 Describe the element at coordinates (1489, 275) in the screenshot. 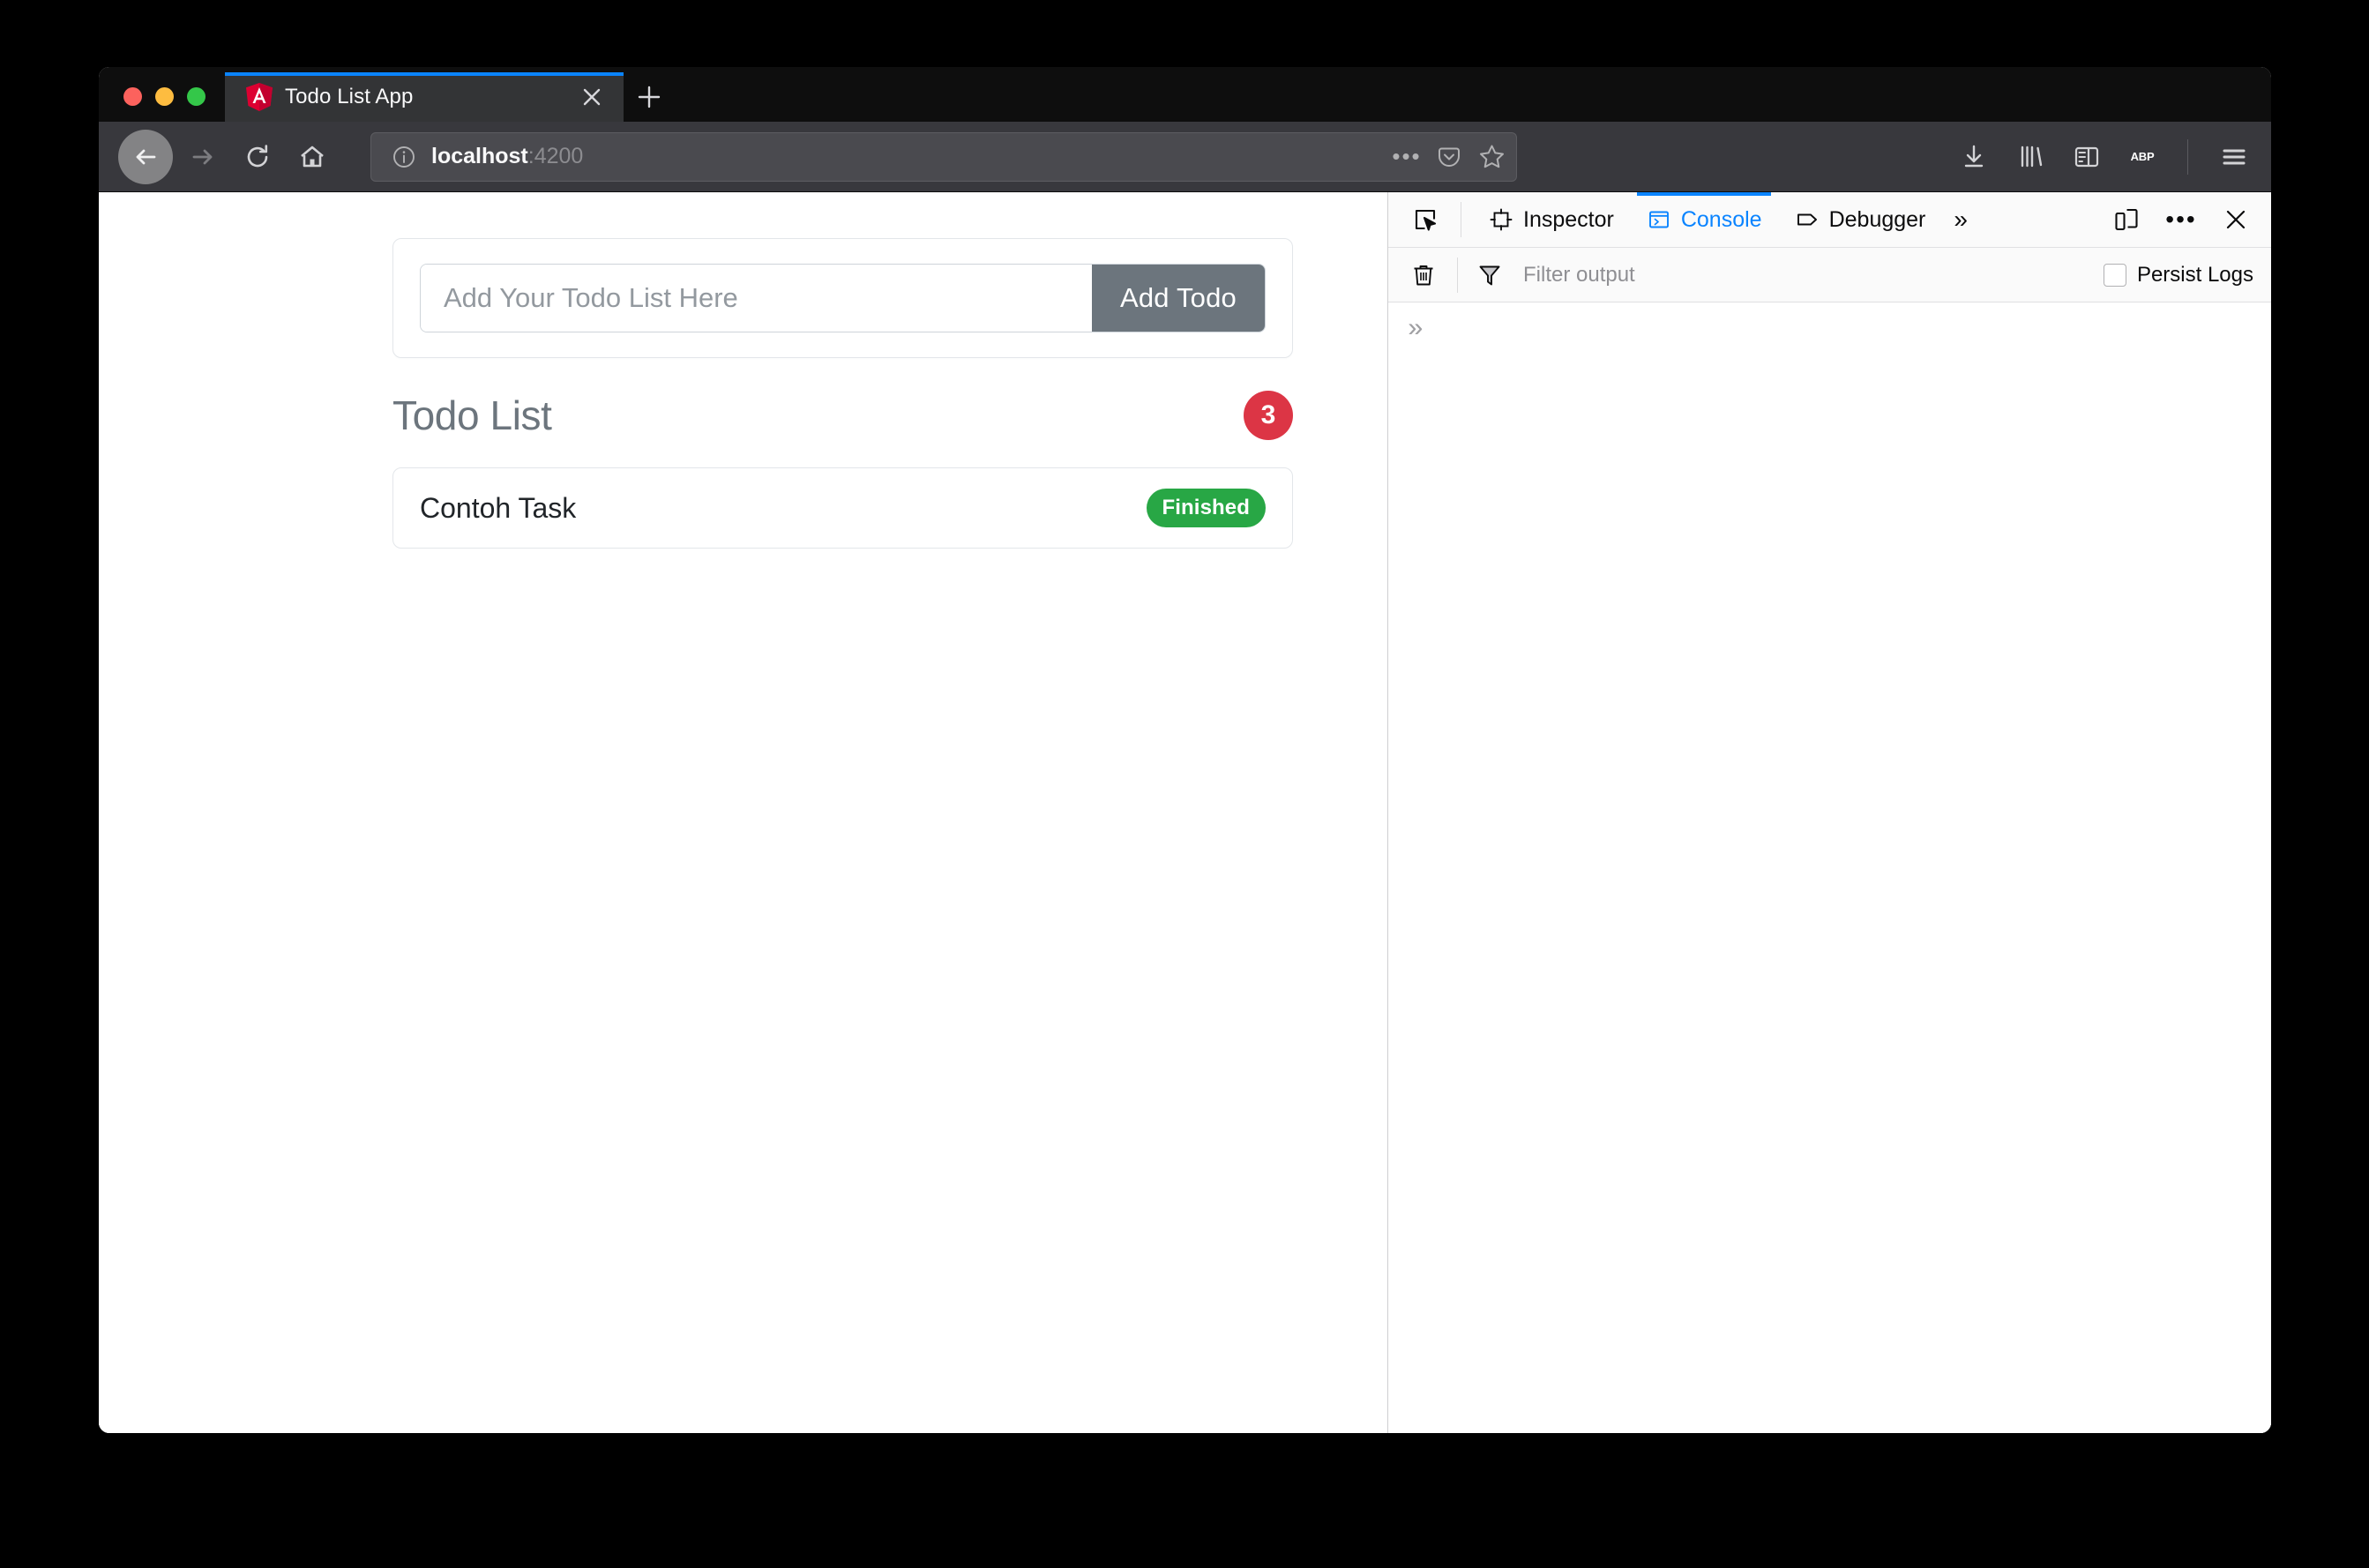

I see `funnel-icon` at that location.